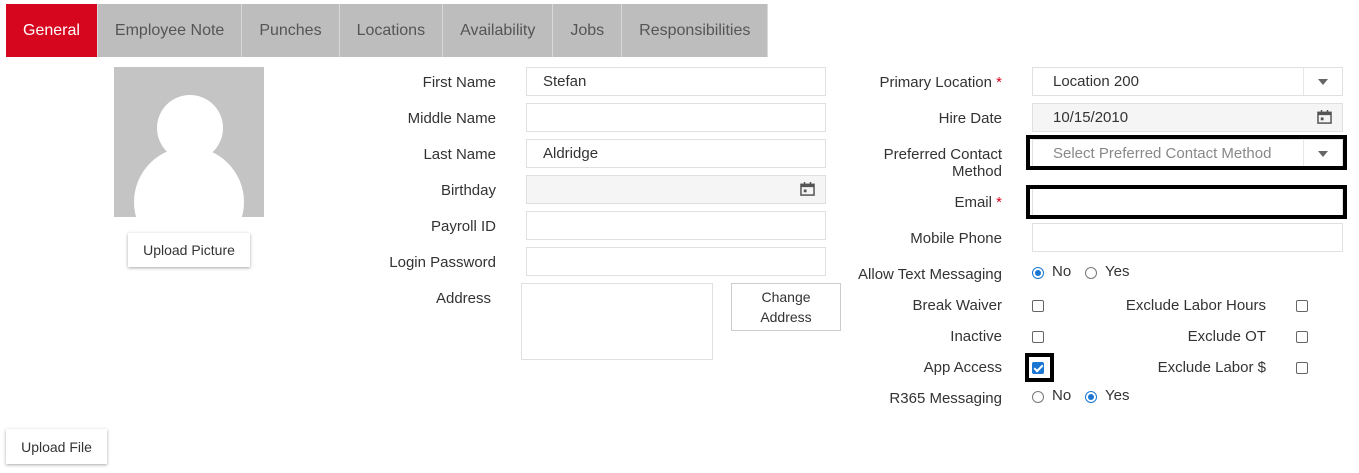  What do you see at coordinates (1038, 273) in the screenshot?
I see `text-no-radio` at bounding box center [1038, 273].